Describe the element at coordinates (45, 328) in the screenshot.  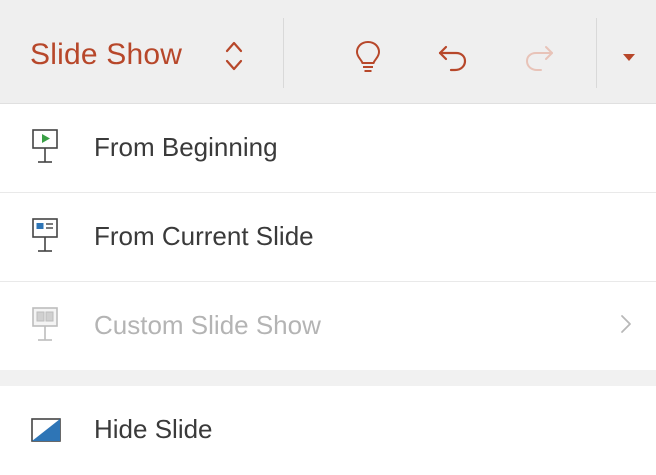
I see `custom-show-icon` at that location.